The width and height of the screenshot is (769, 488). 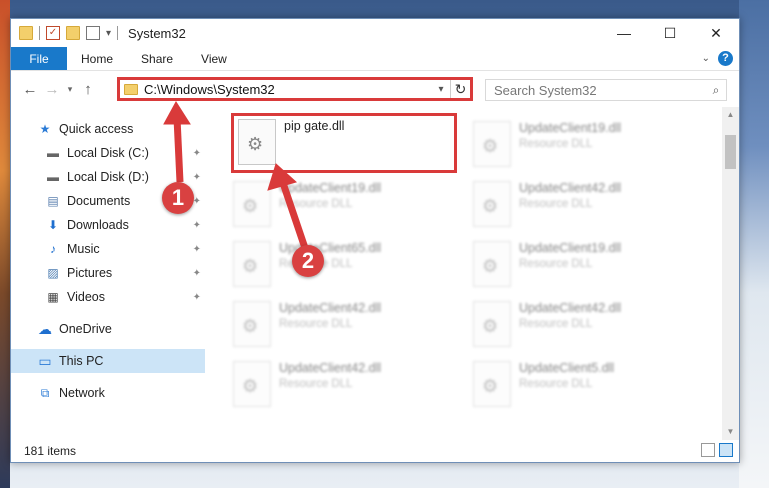 What do you see at coordinates (86, 297) in the screenshot?
I see `sidebar-item-label: Videos` at bounding box center [86, 297].